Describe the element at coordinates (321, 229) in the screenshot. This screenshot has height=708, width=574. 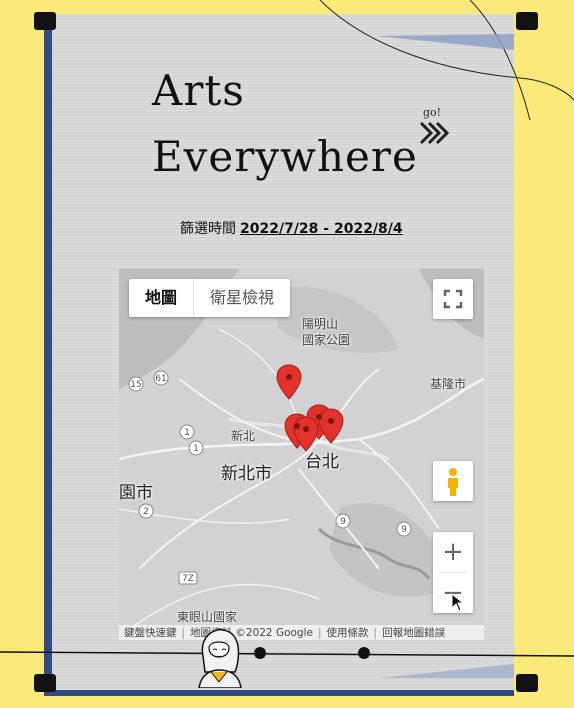
I see `date-range-link: 2022/7/28 - 2022/8/4` at that location.